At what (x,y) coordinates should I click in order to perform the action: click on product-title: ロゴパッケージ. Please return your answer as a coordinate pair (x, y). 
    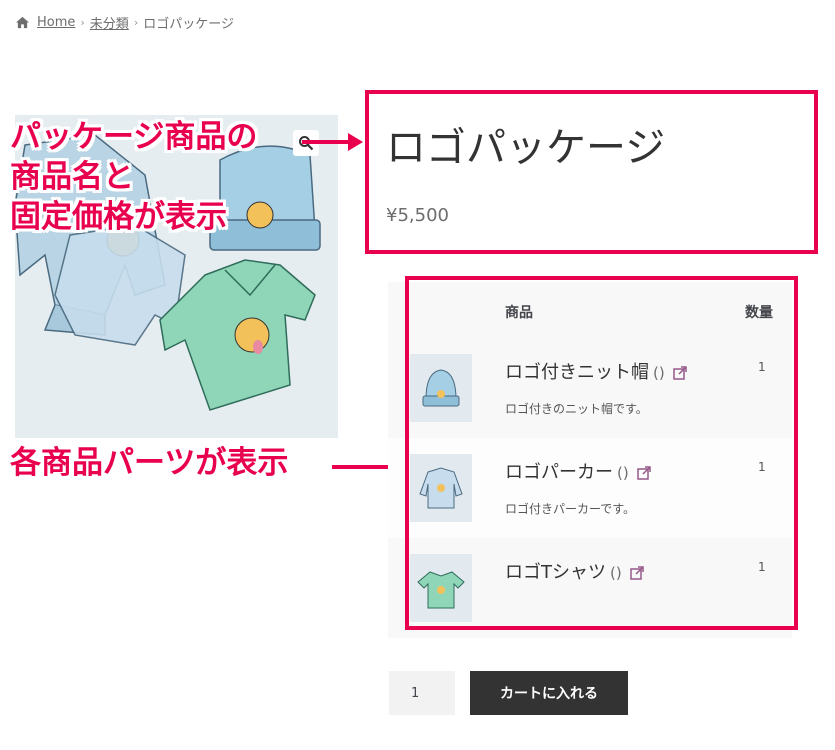
    Looking at the image, I should click on (526, 148).